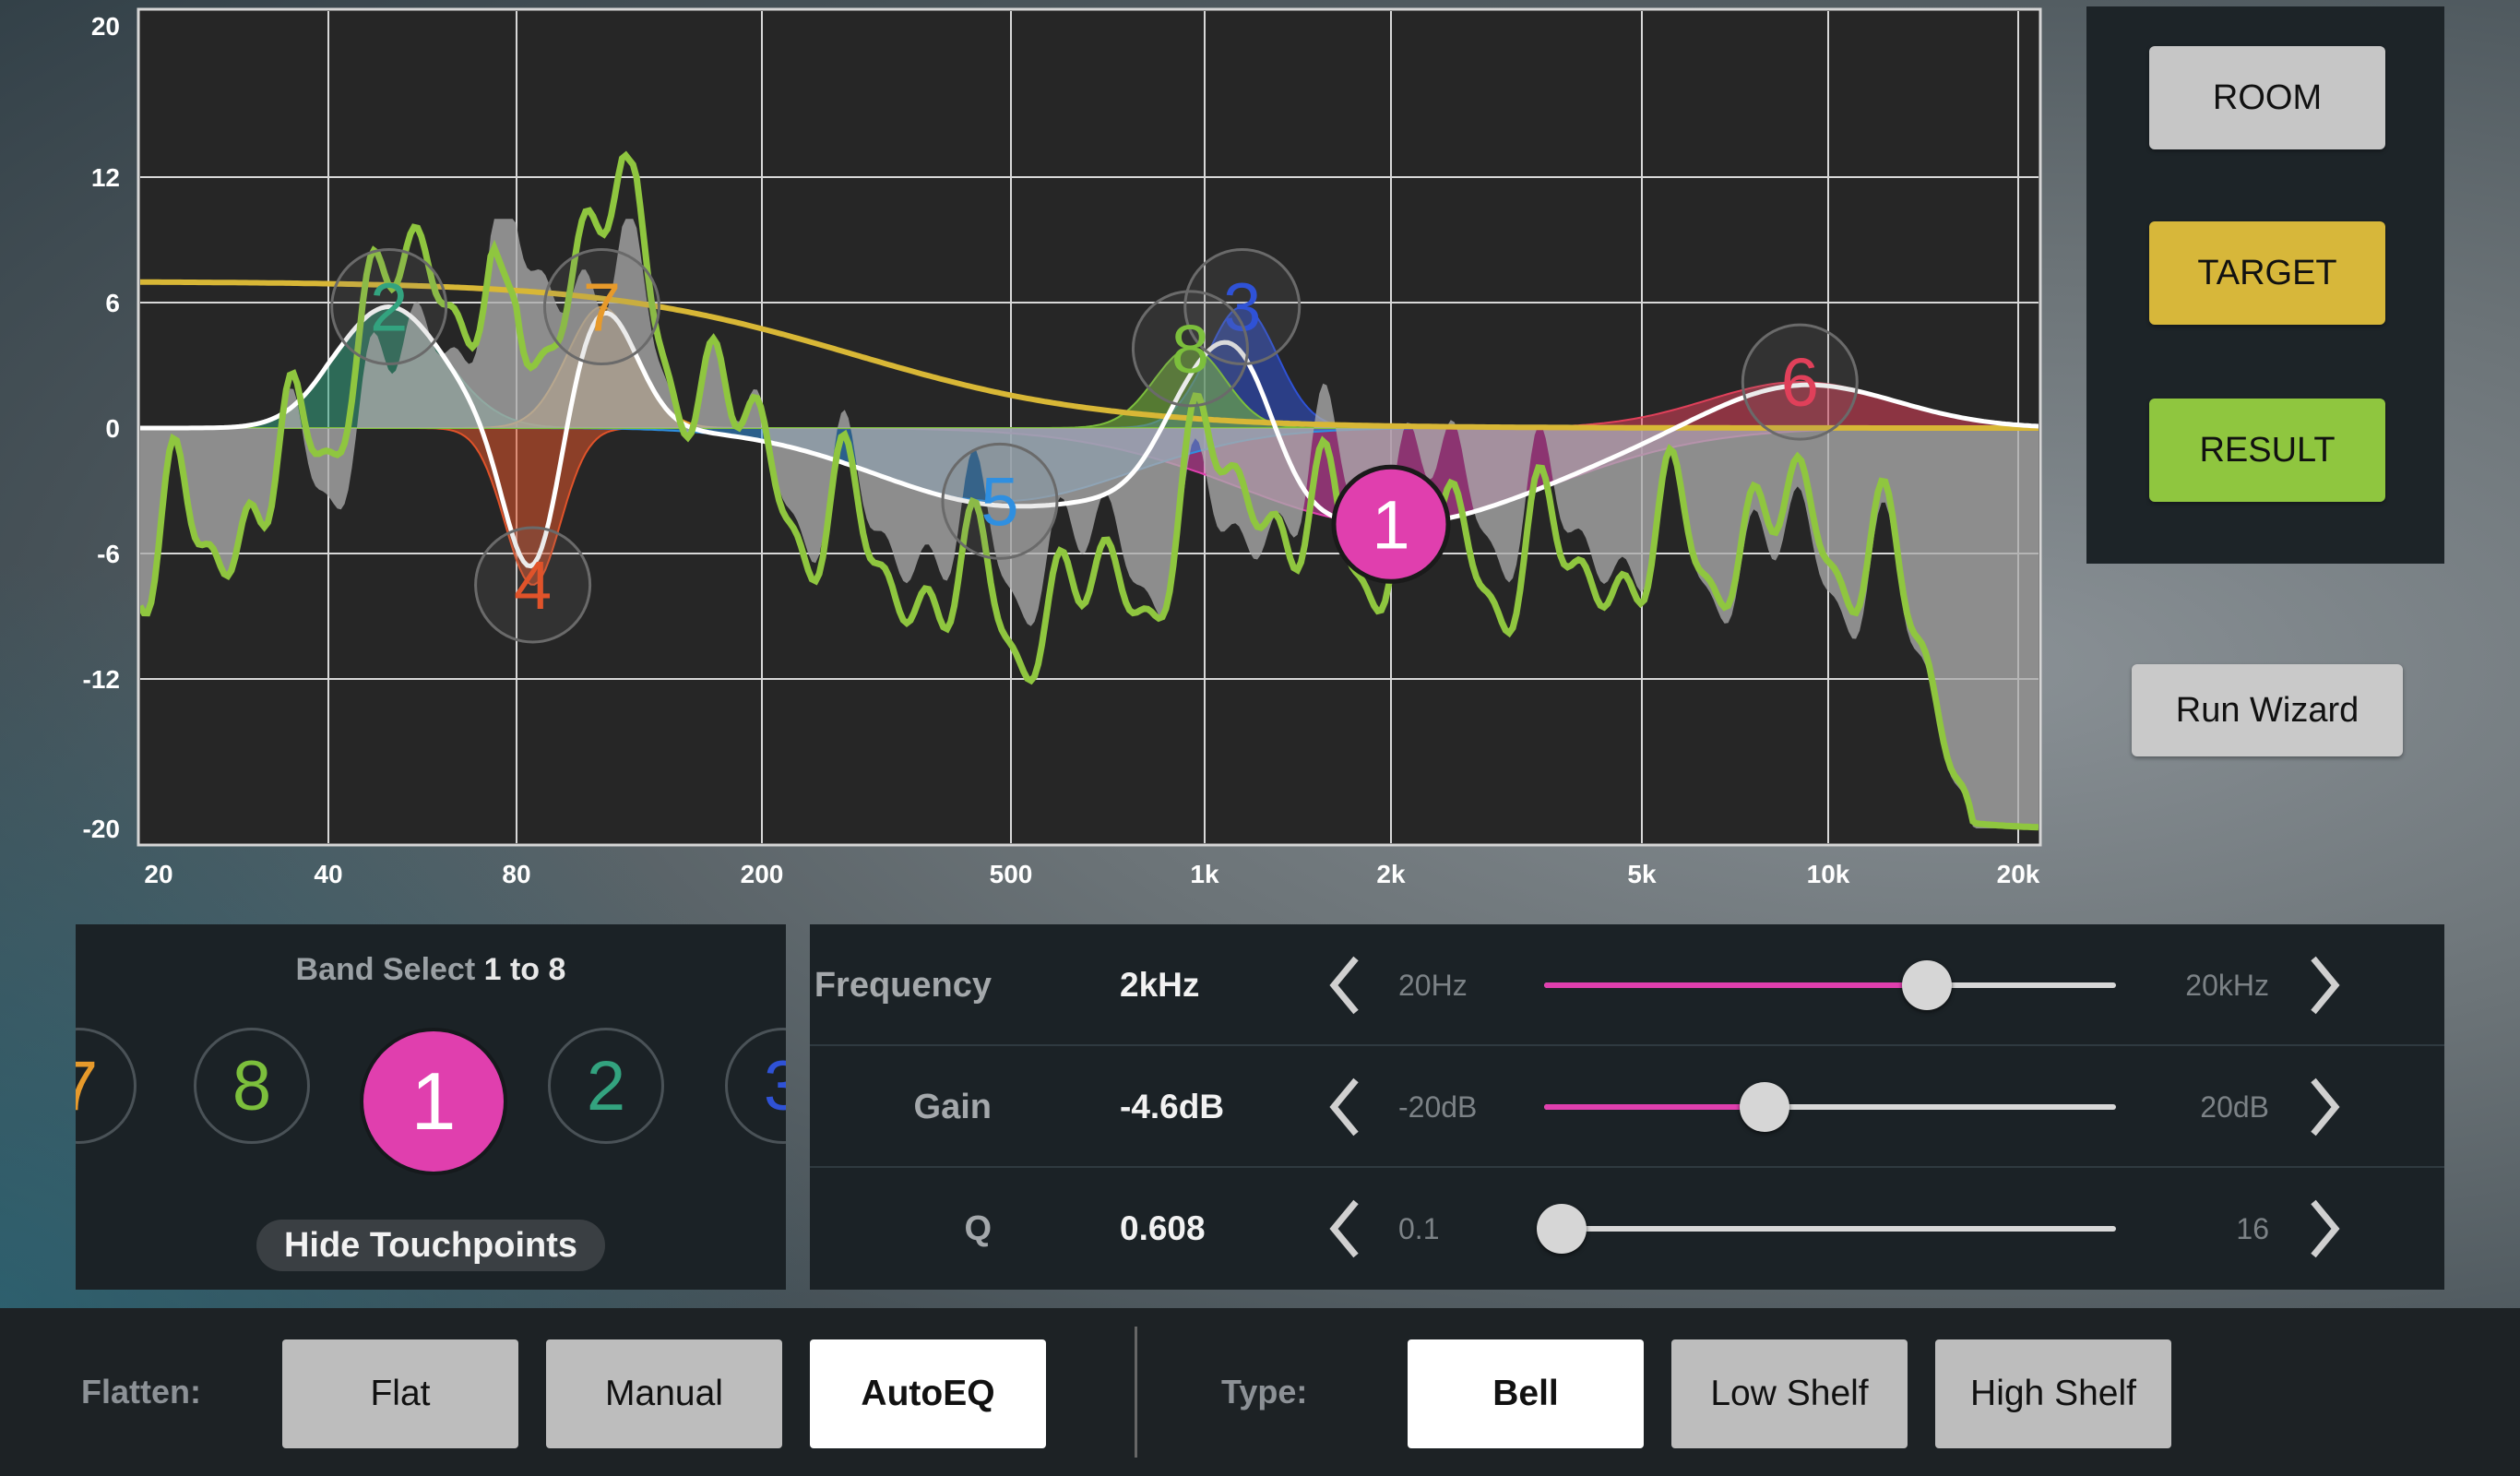 The width and height of the screenshot is (2520, 1476). What do you see at coordinates (2324, 1107) in the screenshot?
I see `gain-increase-chevron-right-icon` at bounding box center [2324, 1107].